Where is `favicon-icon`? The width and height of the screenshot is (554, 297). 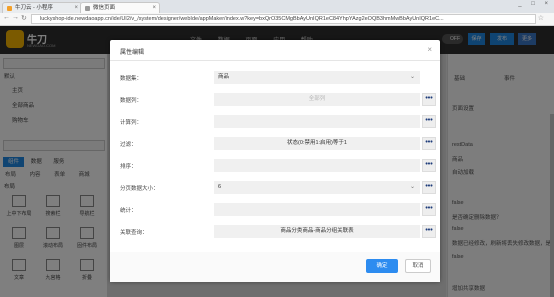
favicon-icon is located at coordinates (9, 8).